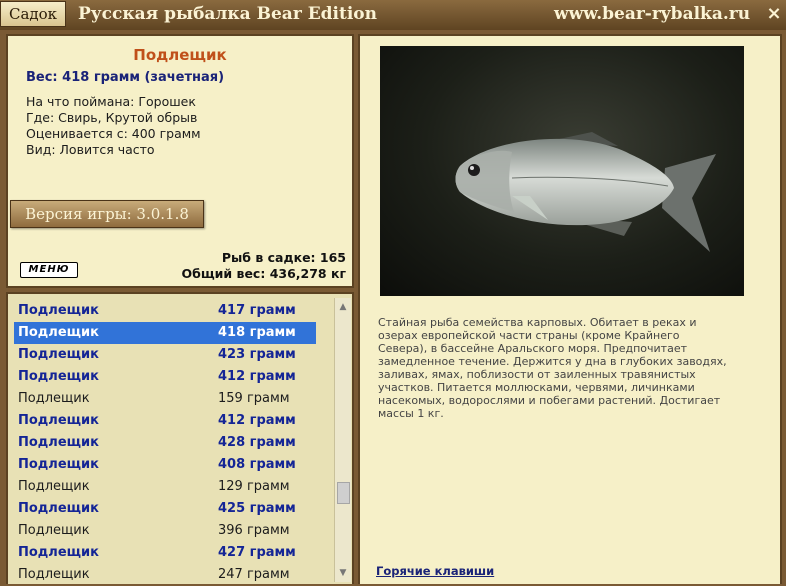 This screenshot has width=786, height=586. What do you see at coordinates (228, 14) in the screenshot?
I see `app-title: Русская рыбалка Bear Edition` at bounding box center [228, 14].